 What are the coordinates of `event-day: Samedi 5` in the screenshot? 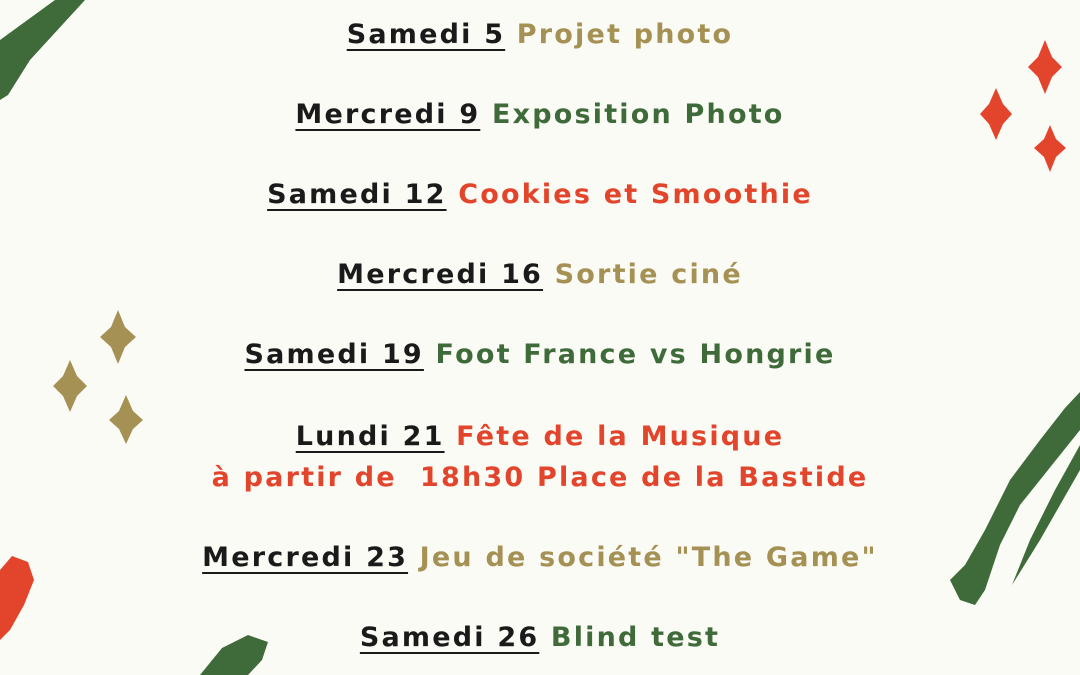 It's located at (426, 34).